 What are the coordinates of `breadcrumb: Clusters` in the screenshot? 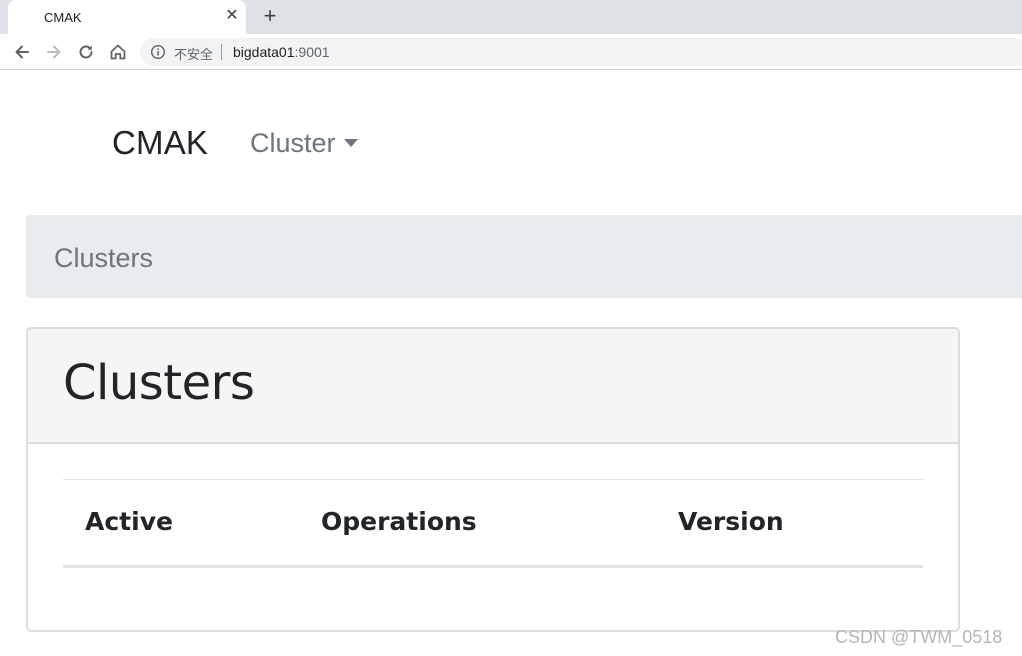 It's located at (524, 256).